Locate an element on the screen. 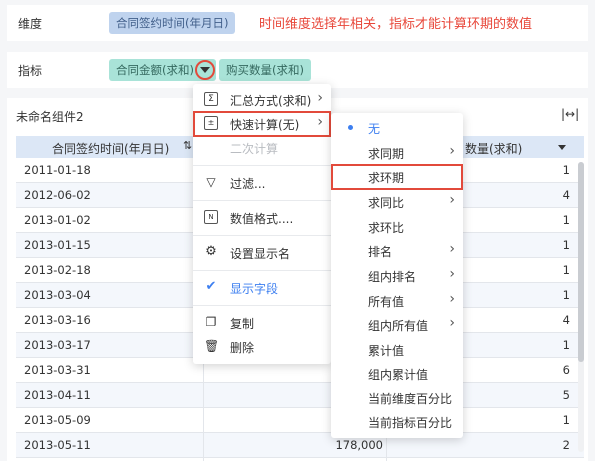 The height and width of the screenshot is (461, 595). table-row: 2013-05-11 178,000 2 is located at coordinates (300, 445).